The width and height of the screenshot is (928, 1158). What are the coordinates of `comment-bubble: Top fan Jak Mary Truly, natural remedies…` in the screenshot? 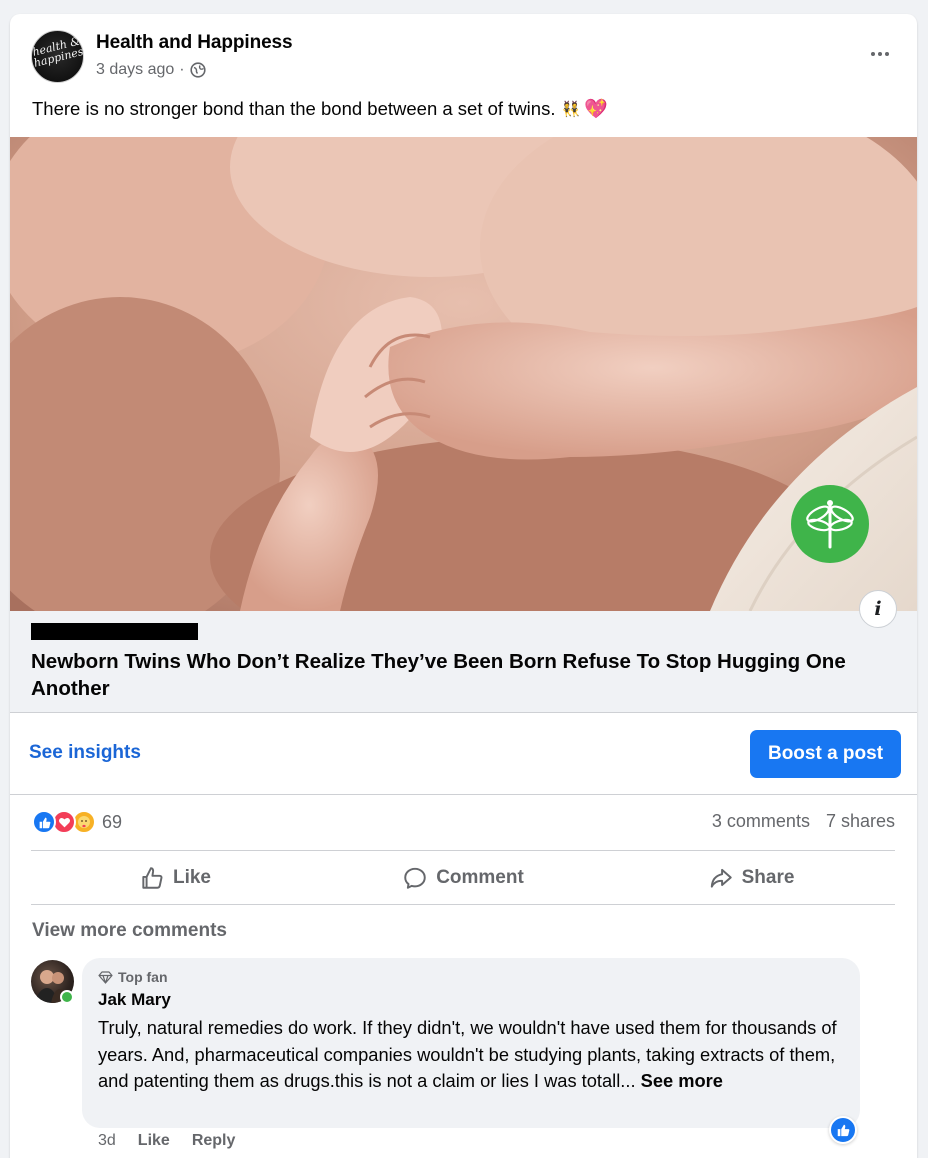 It's located at (471, 1043).